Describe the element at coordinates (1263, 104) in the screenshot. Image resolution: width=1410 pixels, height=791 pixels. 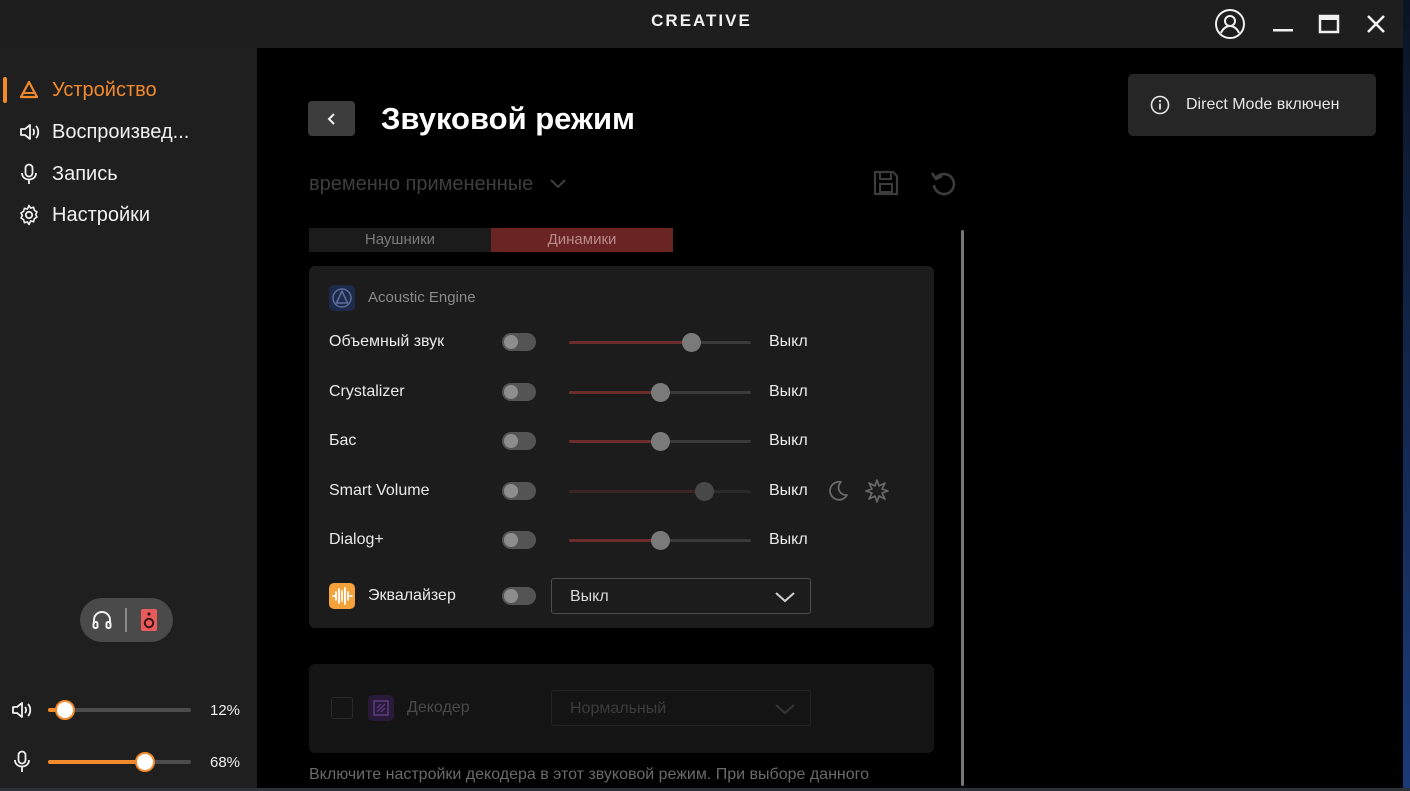
I see `toast-text: Direct Mode включен` at that location.